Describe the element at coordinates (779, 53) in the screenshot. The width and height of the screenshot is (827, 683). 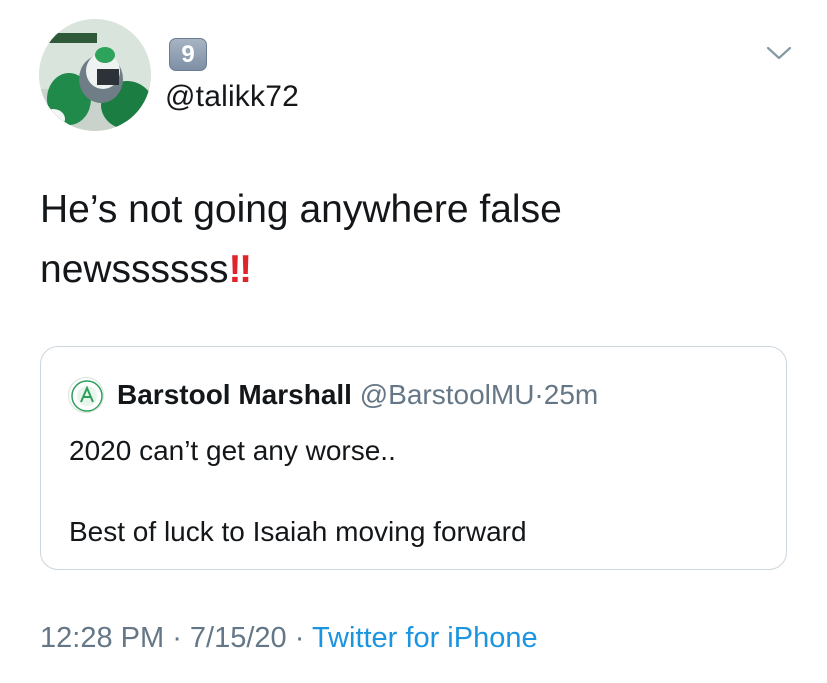
I see `chevron-down-icon` at that location.